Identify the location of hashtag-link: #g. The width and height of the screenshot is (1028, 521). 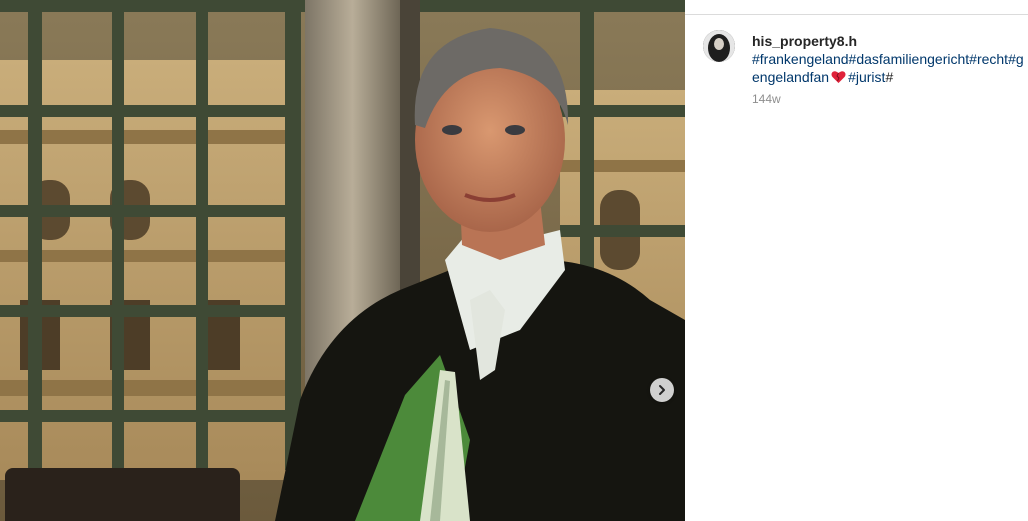
(1016, 59).